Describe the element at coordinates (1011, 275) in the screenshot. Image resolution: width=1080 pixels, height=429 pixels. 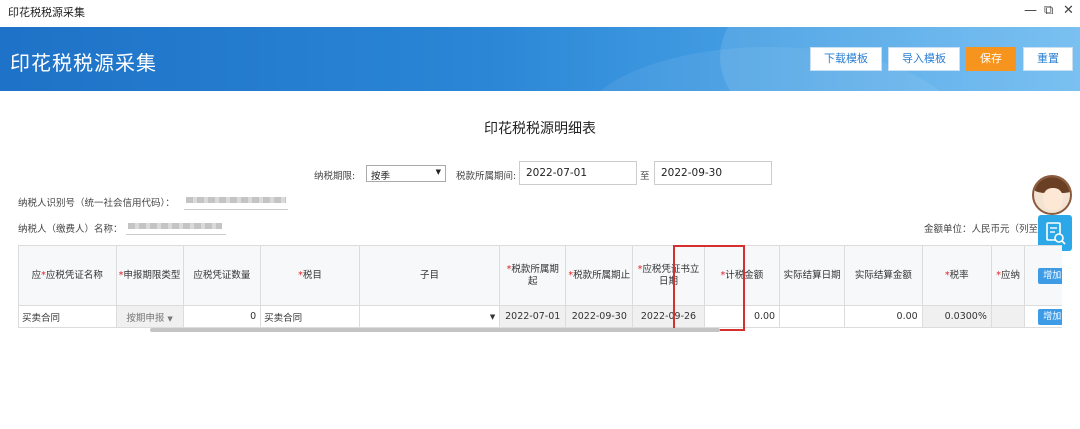
I see `col-header-label: 应纳` at that location.